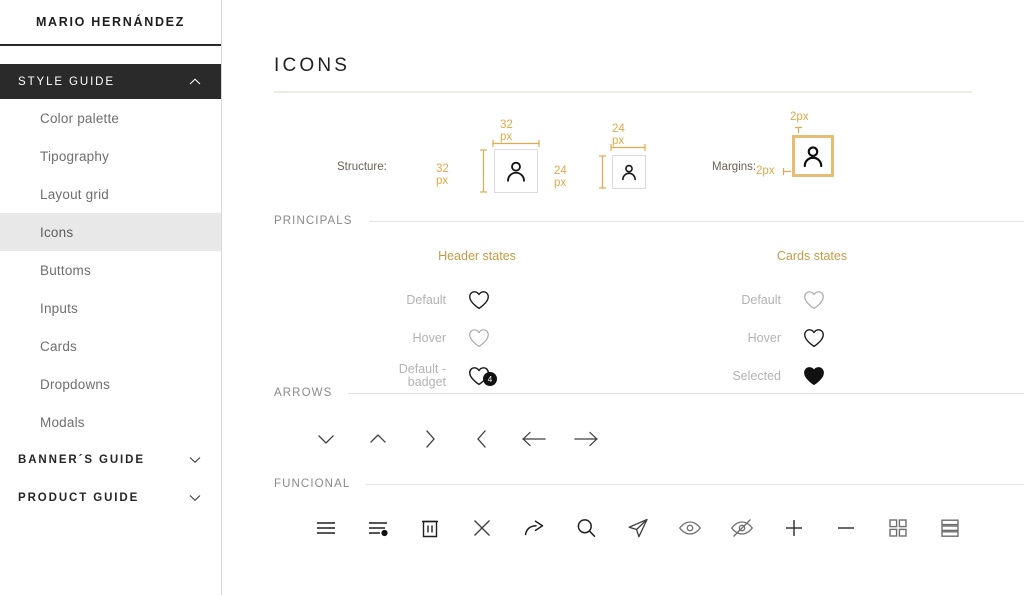 This screenshot has width=1024, height=595. I want to click on eye-off-icon, so click(742, 528).